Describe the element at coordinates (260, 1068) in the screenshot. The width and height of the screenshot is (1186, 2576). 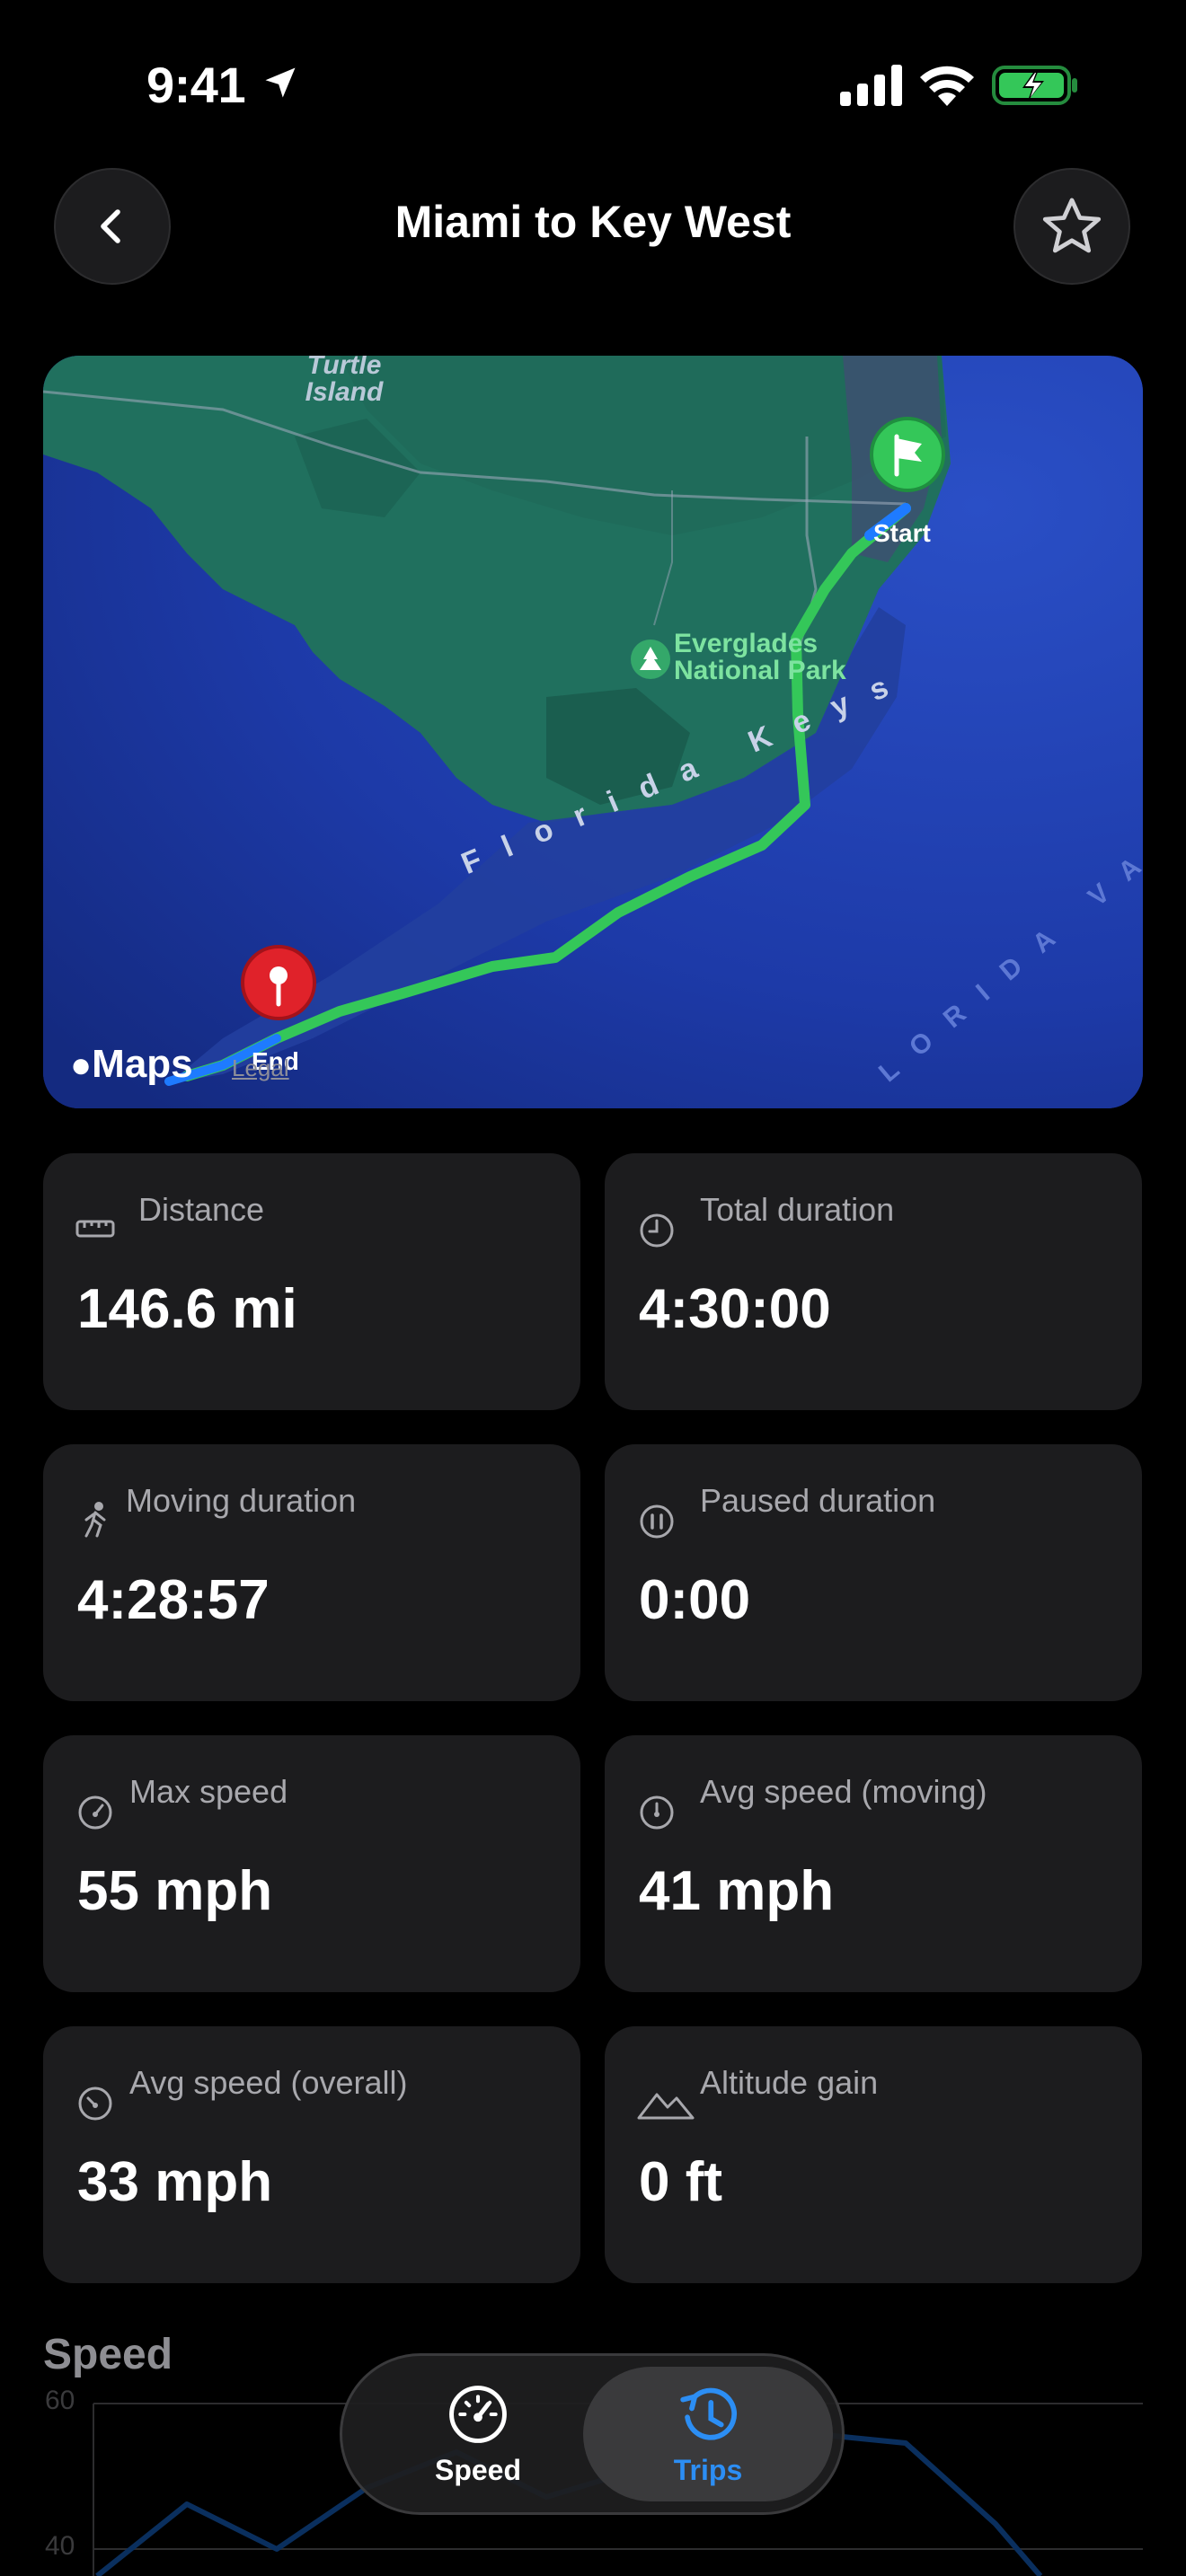
I see `legal-link: Legal` at that location.